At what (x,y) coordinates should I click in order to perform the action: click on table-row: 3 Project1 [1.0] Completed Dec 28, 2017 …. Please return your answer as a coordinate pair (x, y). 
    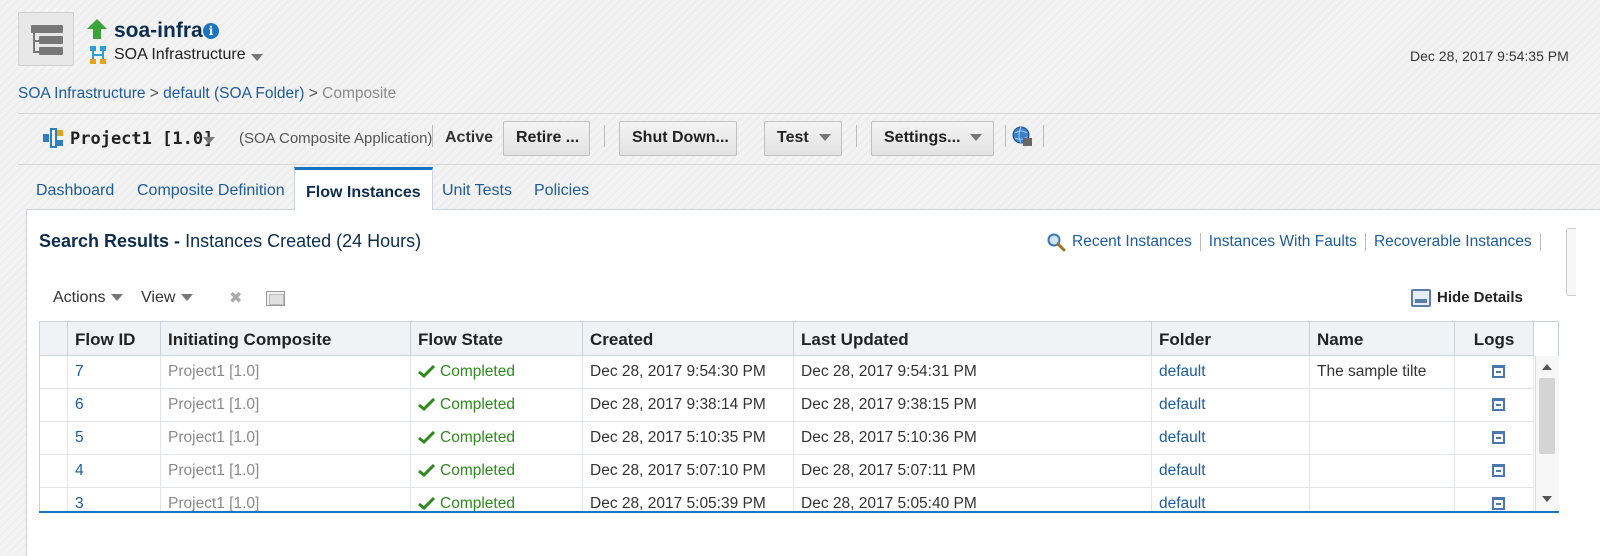
    Looking at the image, I should click on (787, 500).